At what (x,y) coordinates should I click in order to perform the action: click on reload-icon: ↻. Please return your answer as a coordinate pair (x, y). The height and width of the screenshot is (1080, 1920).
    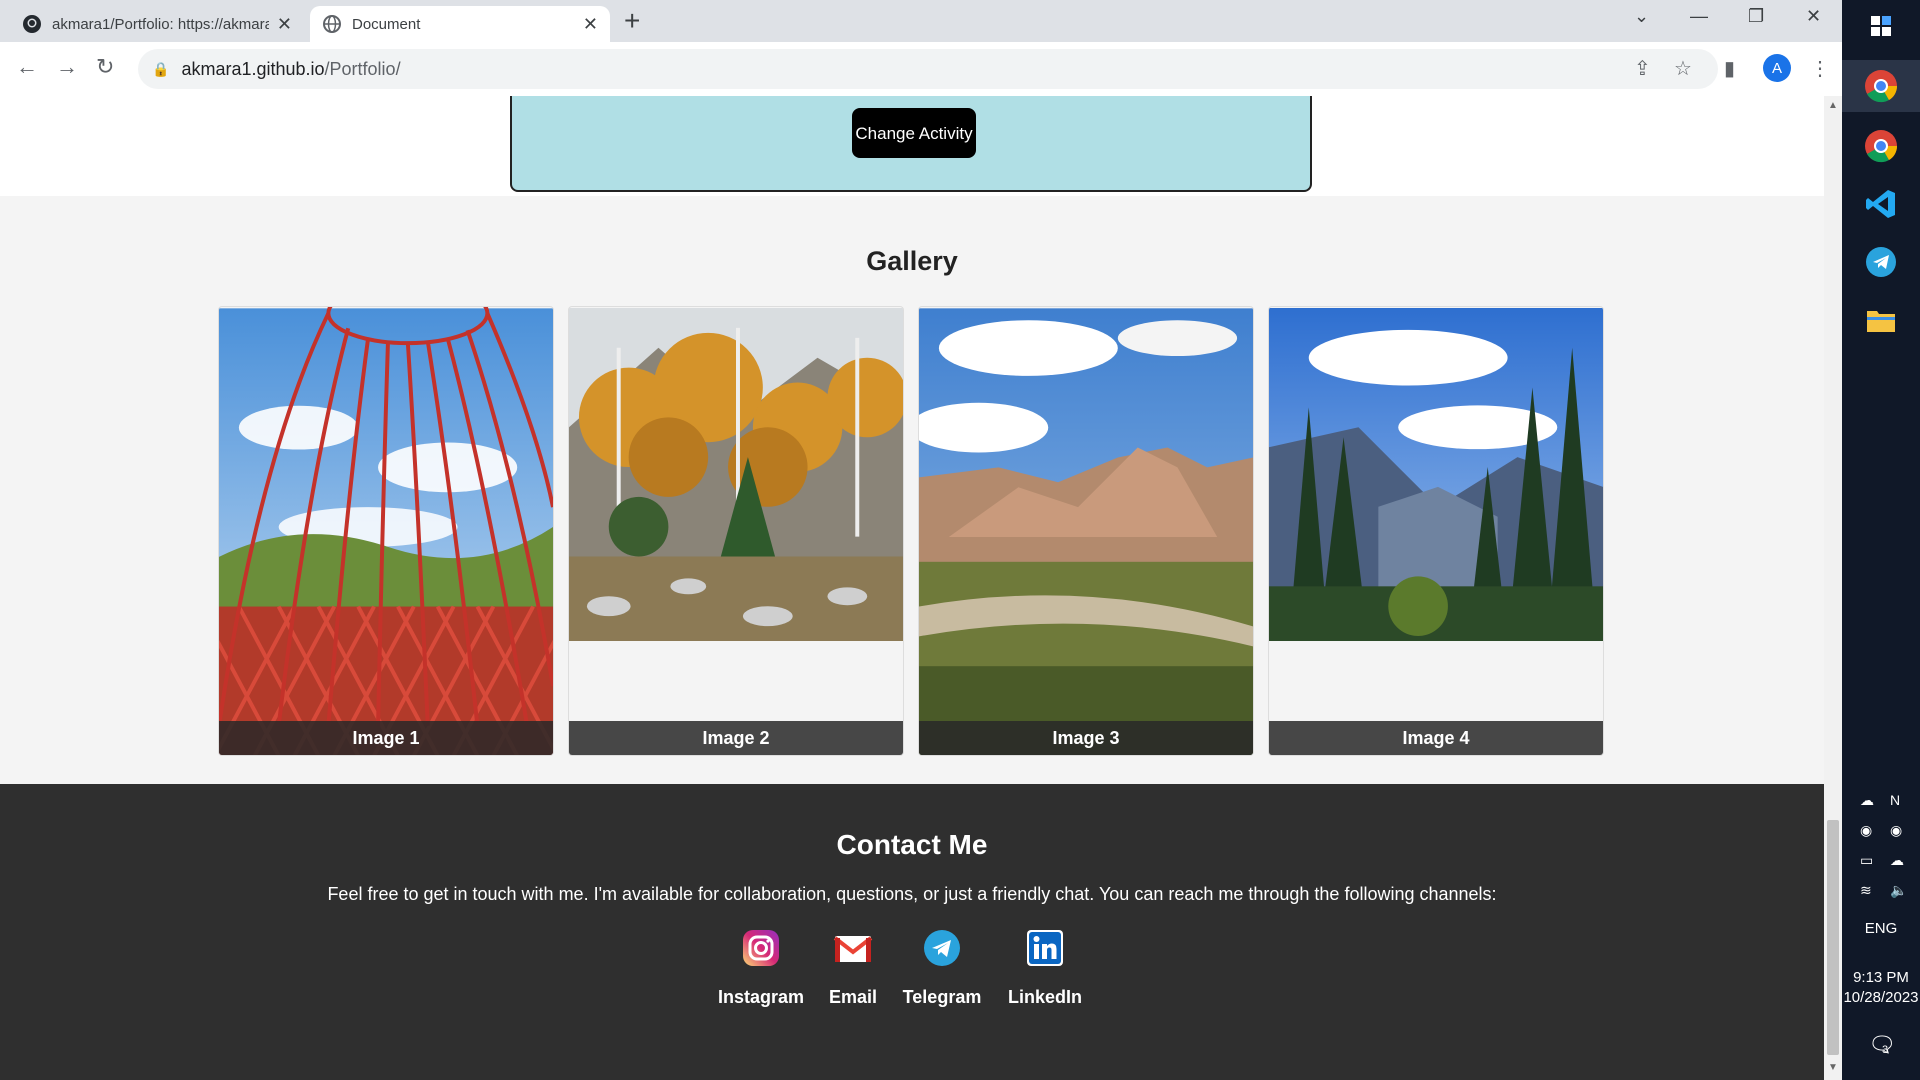
    Looking at the image, I should click on (105, 67).